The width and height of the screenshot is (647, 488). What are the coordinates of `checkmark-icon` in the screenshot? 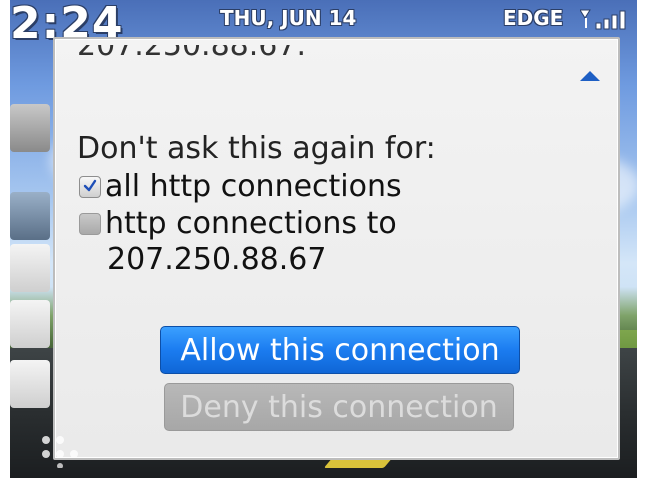 It's located at (90, 185).